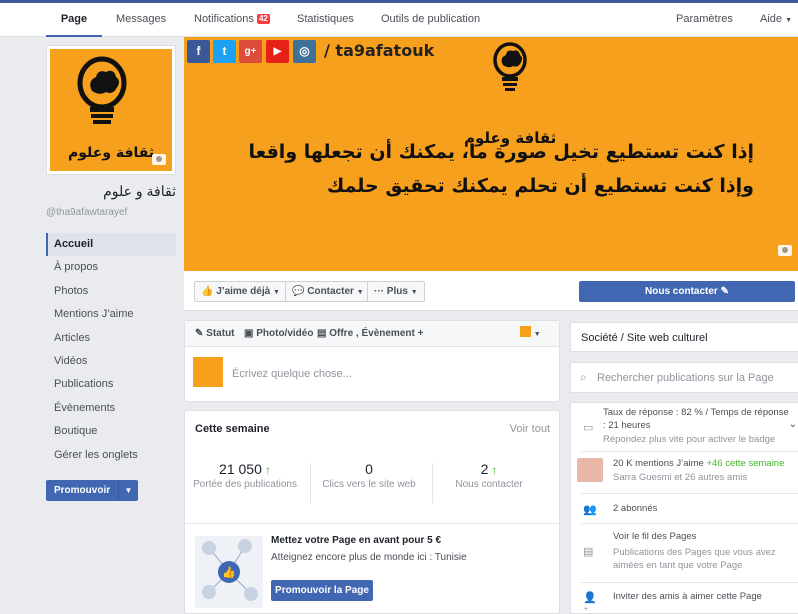 Image resolution: width=798 pixels, height=614 pixels. What do you see at coordinates (111, 245) in the screenshot?
I see `nav-item-home: Accueil` at bounding box center [111, 245].